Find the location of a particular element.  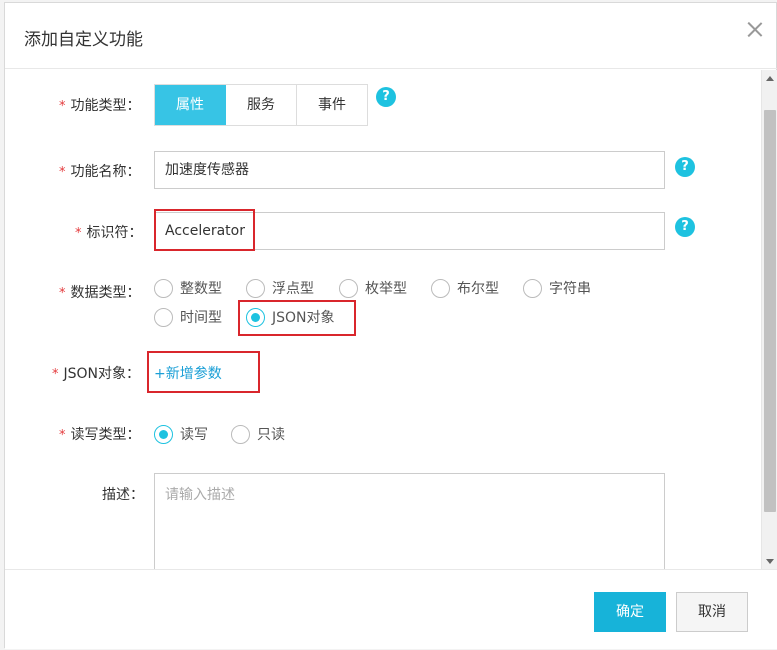

data-type-enum-radio: 枚举型 is located at coordinates (373, 288).